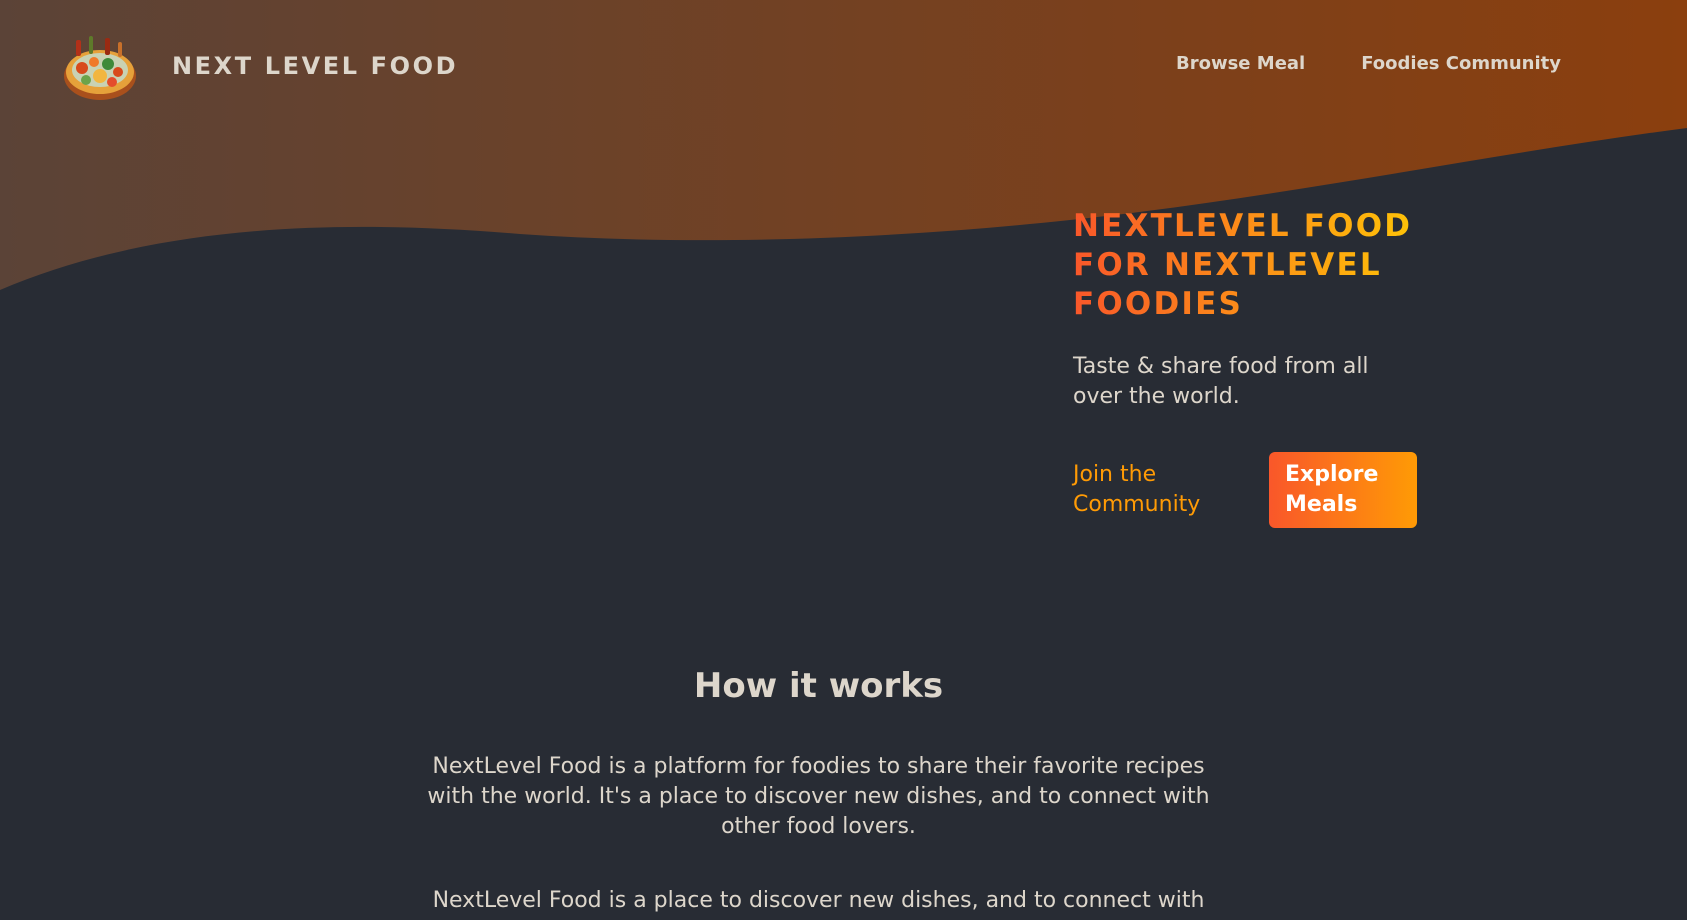 This screenshot has height=920, width=1687. What do you see at coordinates (1163, 490) in the screenshot?
I see `join-community-link: Join the Community` at bounding box center [1163, 490].